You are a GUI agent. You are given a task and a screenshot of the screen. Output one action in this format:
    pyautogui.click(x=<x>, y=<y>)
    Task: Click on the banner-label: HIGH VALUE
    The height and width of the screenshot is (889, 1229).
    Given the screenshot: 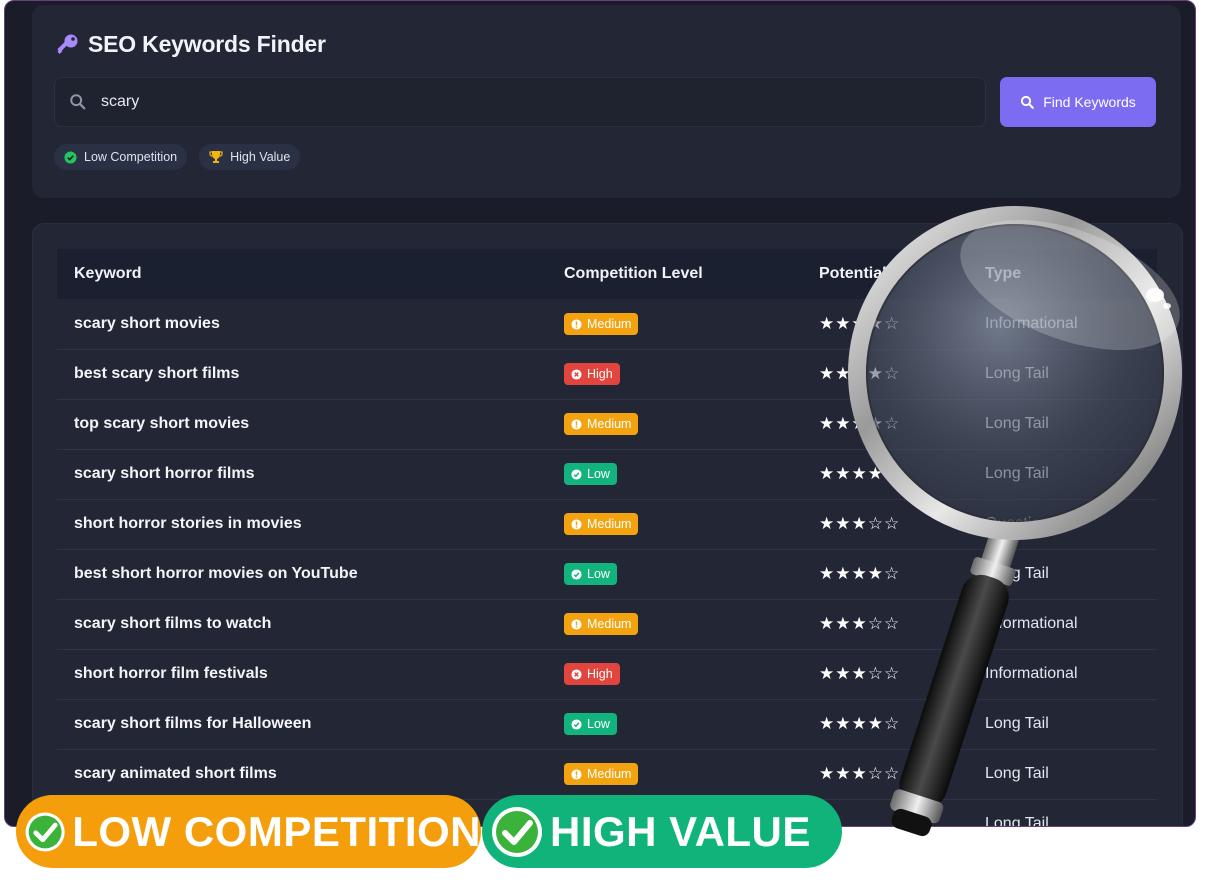 What is the action you would take?
    pyautogui.click(x=680, y=831)
    